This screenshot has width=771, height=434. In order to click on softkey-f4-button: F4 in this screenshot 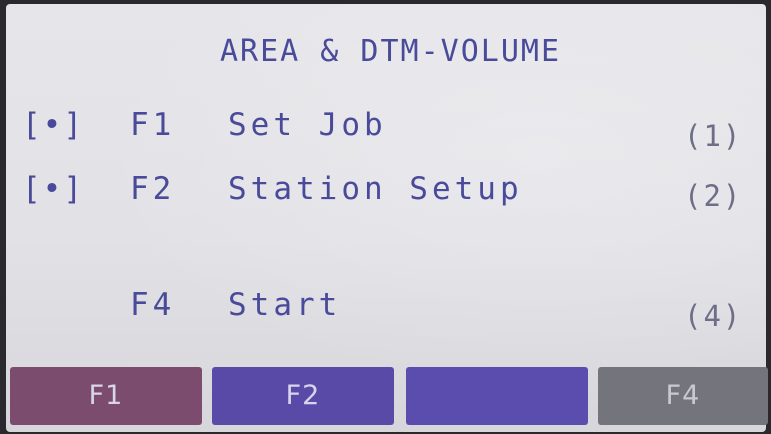, I will do `click(683, 396)`.